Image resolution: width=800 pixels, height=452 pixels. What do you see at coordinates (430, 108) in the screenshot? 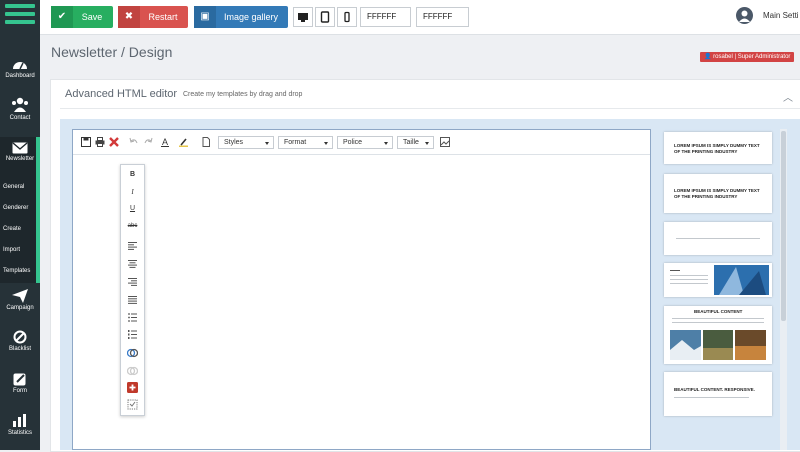
I see `divider` at bounding box center [430, 108].